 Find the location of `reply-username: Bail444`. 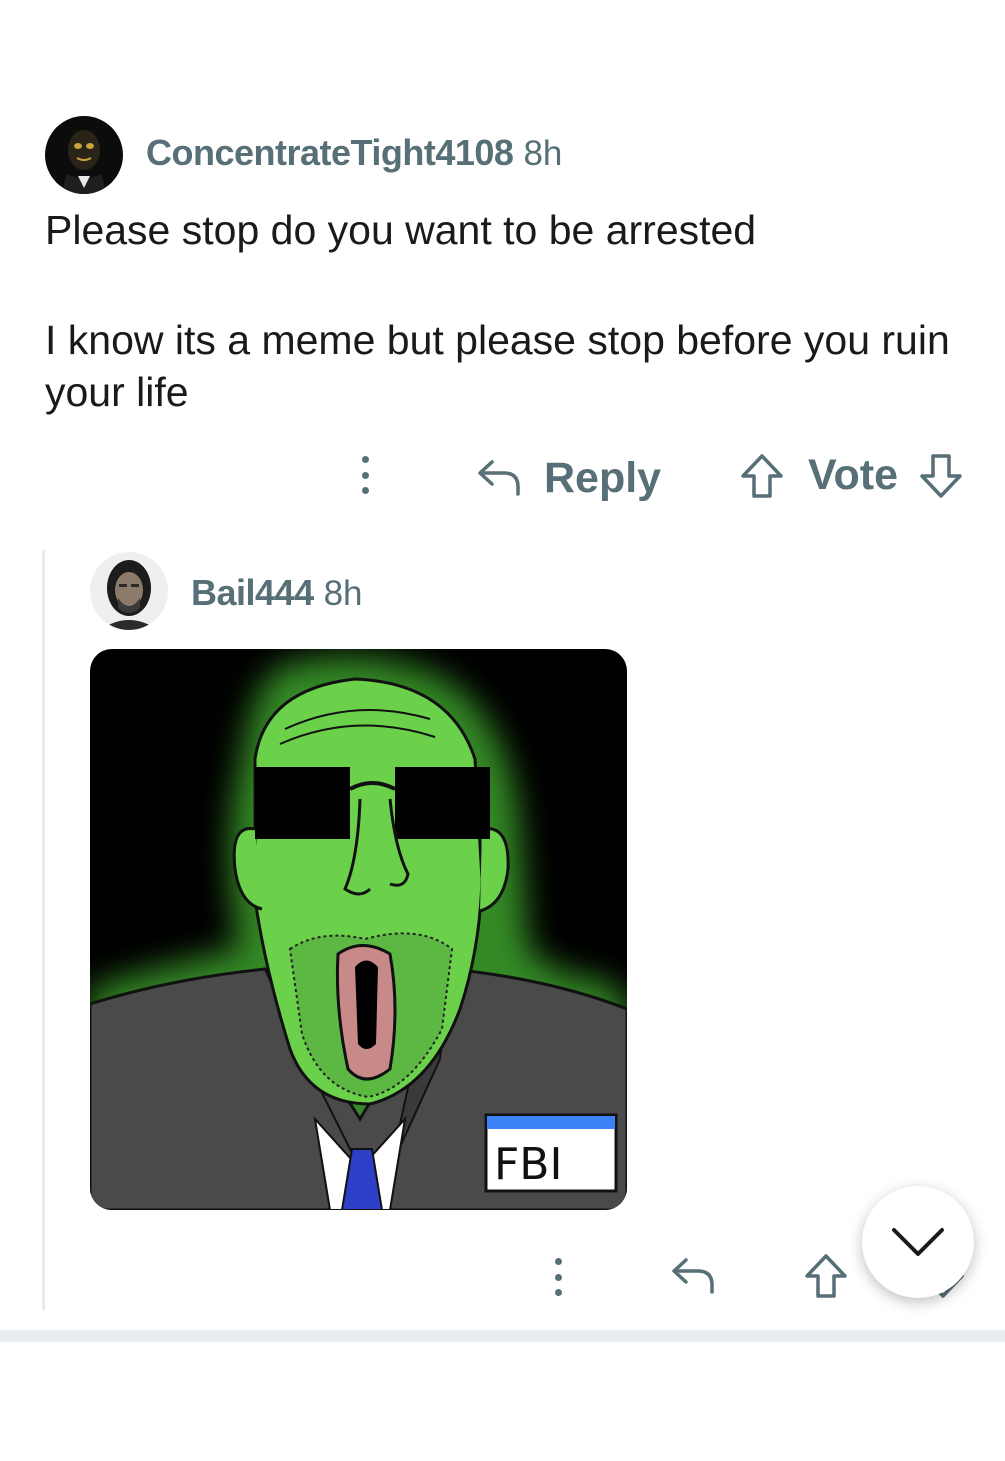

reply-username: Bail444 is located at coordinates (252, 592).